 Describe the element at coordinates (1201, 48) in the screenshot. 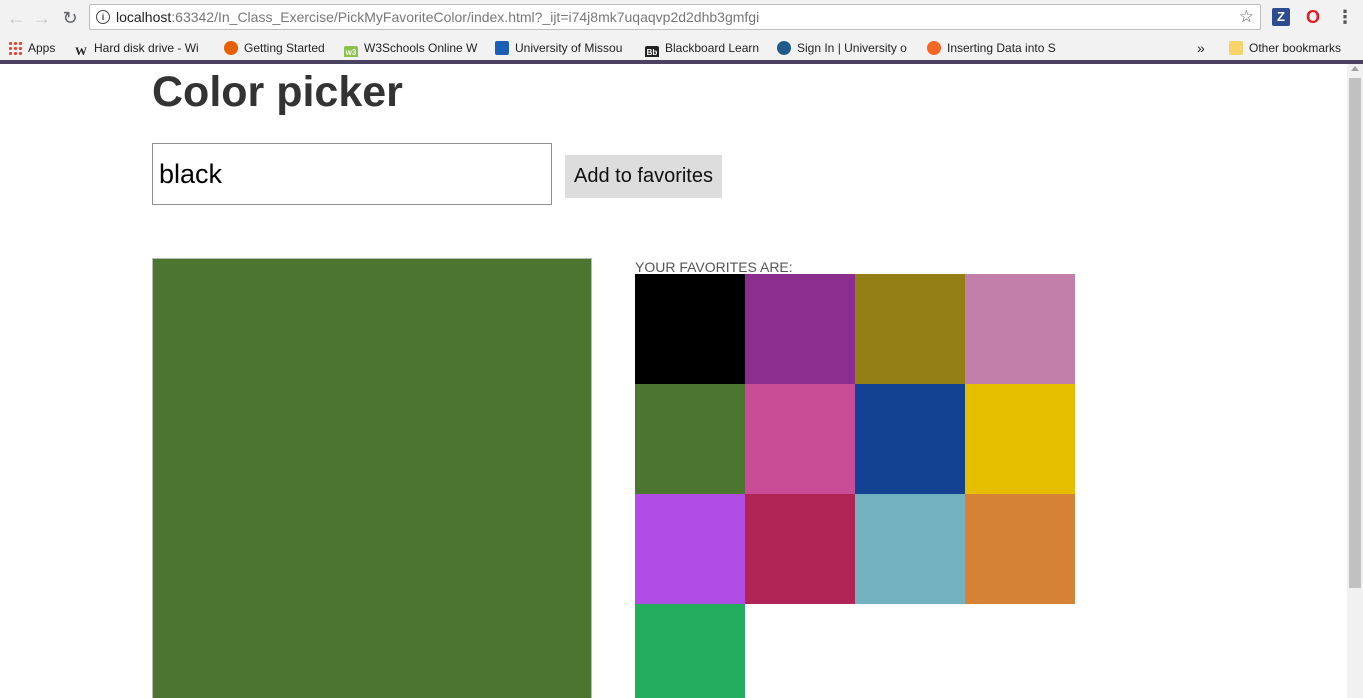

I see `bookmarks-overflow-chevron-icon: »` at that location.